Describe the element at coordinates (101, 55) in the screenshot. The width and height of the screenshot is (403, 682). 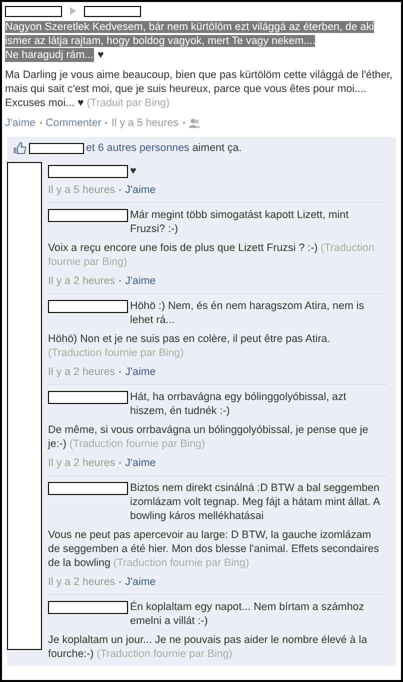
I see `heart-text: ♥` at that location.